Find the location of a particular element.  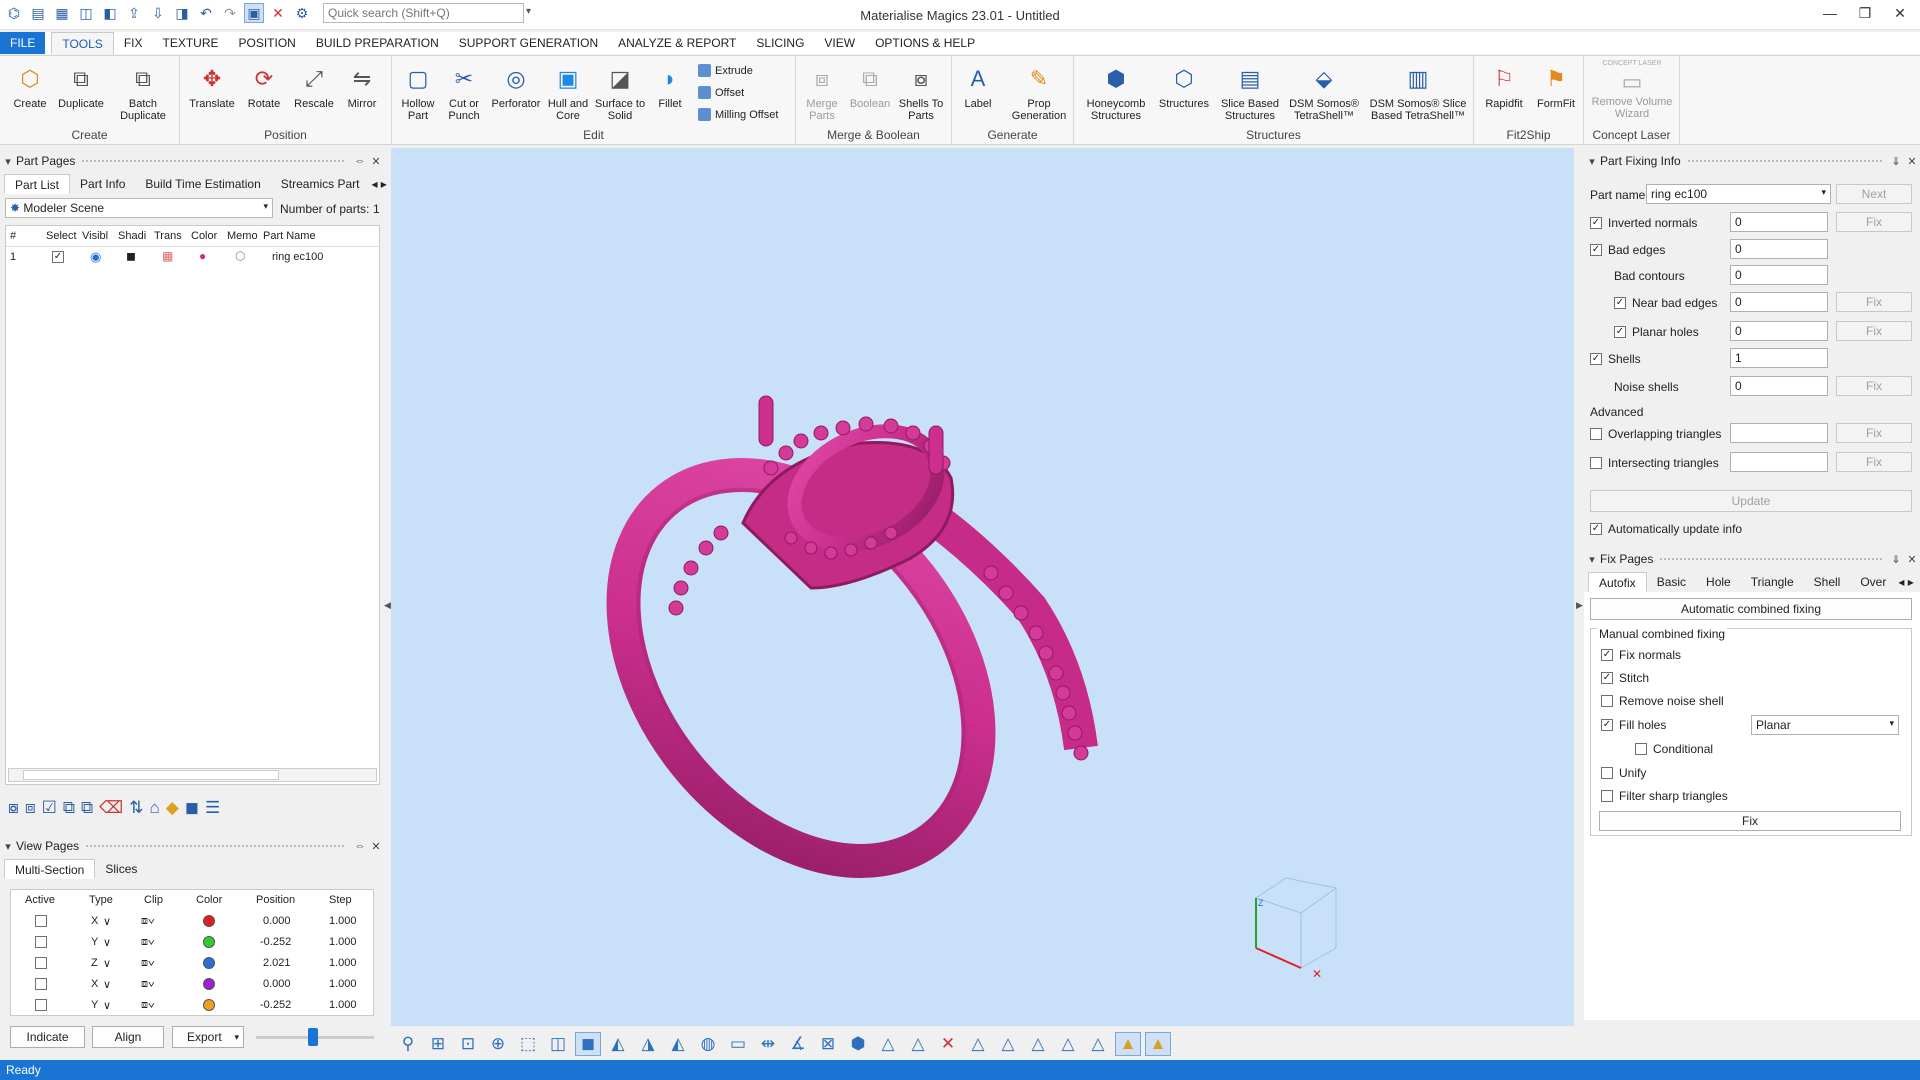

merge-parts-button: ⧈ Merge Parts is located at coordinates (822, 92).